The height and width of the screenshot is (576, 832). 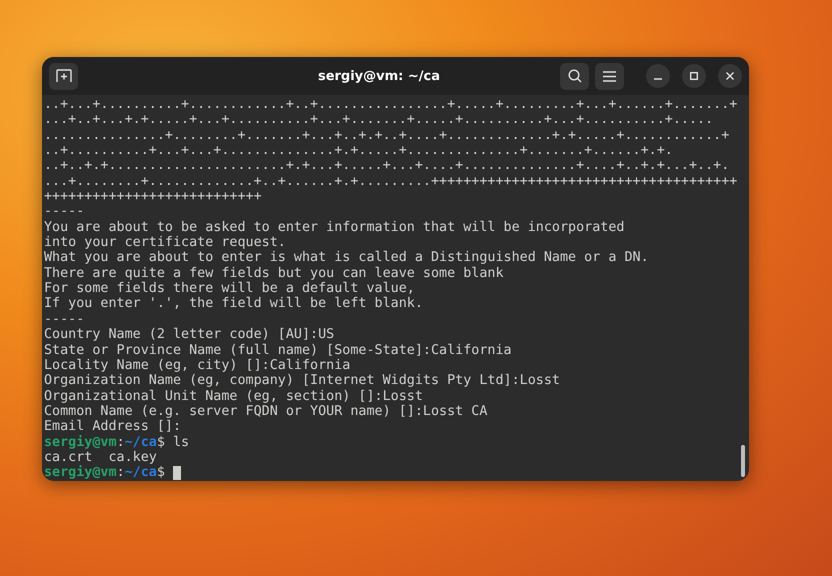 I want to click on output-line: ca.crt ca.key, so click(x=100, y=457).